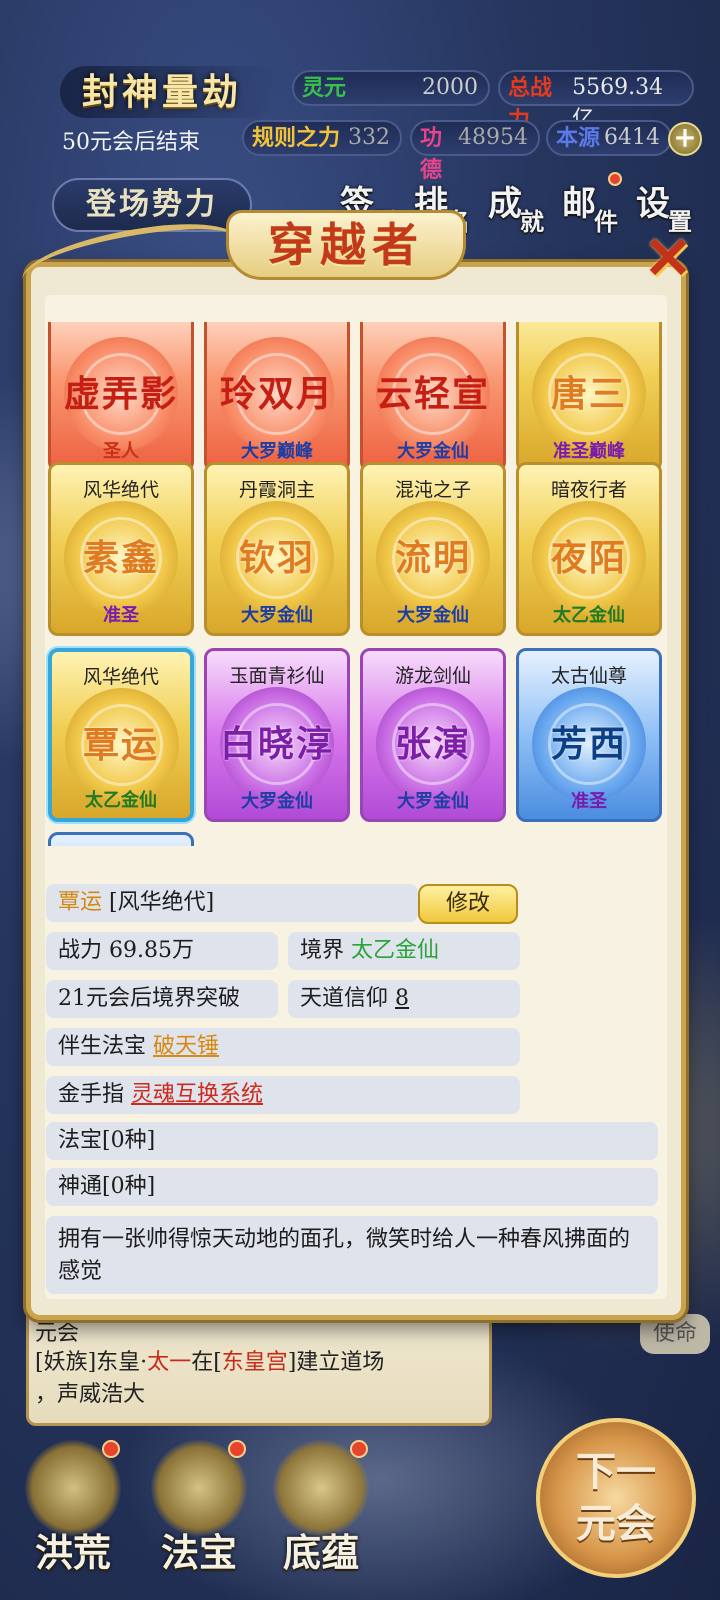 Image resolution: width=720 pixels, height=1600 pixels. Describe the element at coordinates (588, 744) in the screenshot. I see `card-name: 芳西` at that location.